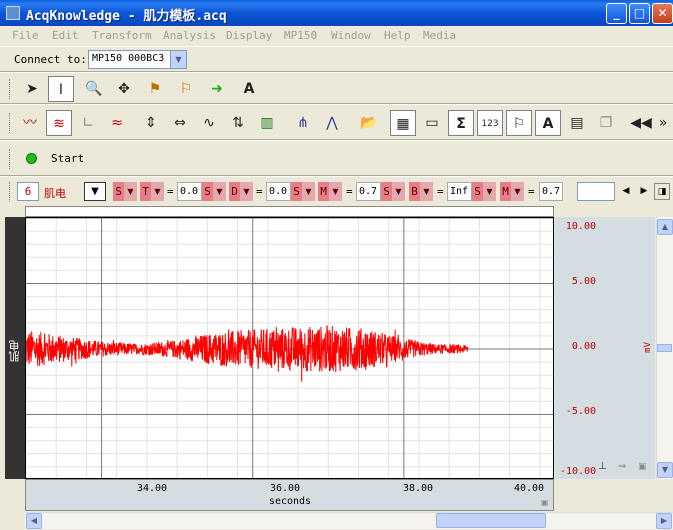 This screenshot has width=673, height=530. Describe the element at coordinates (128, 58) in the screenshot. I see `connect-value: MP150 000BC3` at that location.